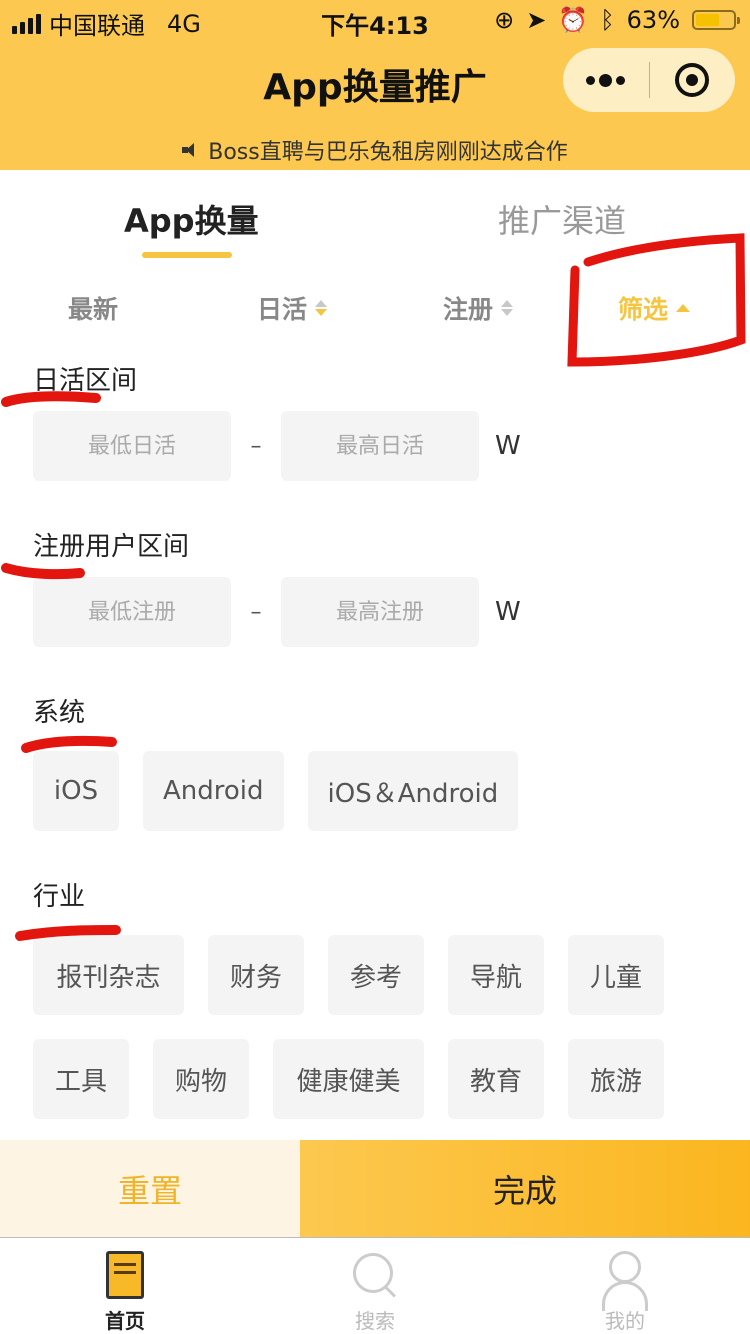  What do you see at coordinates (616, 975) in the screenshot?
I see `industry-option: 儿童` at bounding box center [616, 975].